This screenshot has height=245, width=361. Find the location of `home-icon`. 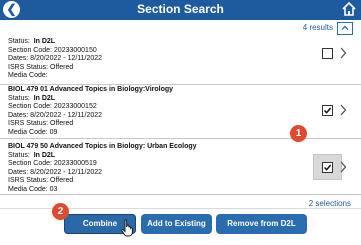

home-icon is located at coordinates (349, 8).